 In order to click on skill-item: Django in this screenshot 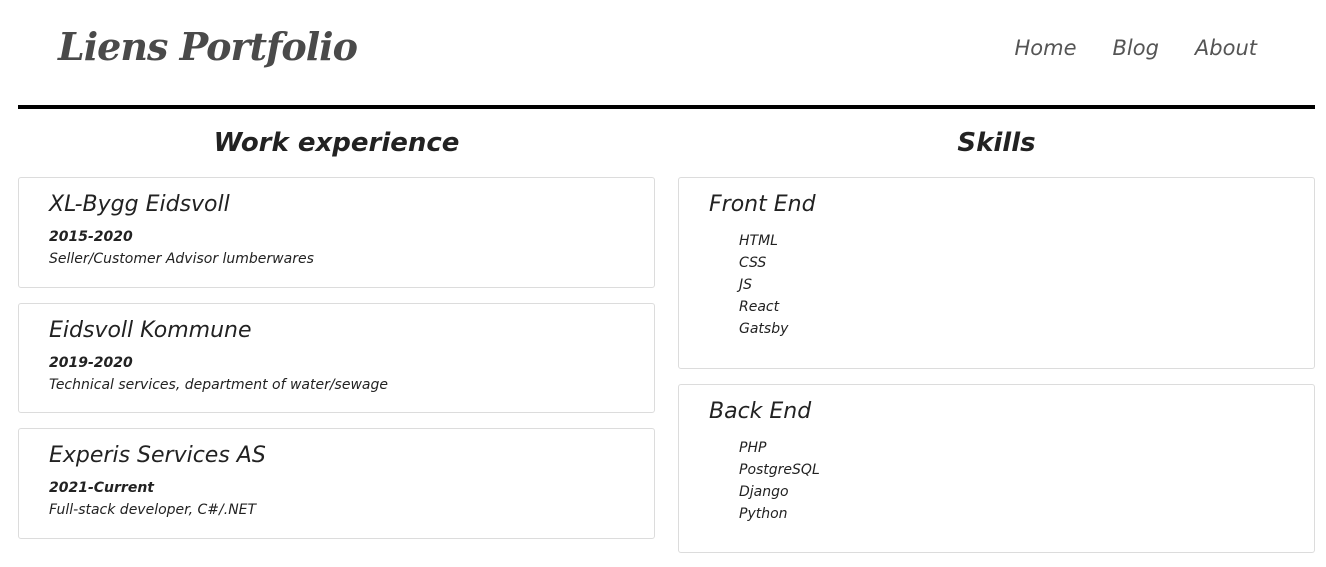, I will do `click(764, 492)`.